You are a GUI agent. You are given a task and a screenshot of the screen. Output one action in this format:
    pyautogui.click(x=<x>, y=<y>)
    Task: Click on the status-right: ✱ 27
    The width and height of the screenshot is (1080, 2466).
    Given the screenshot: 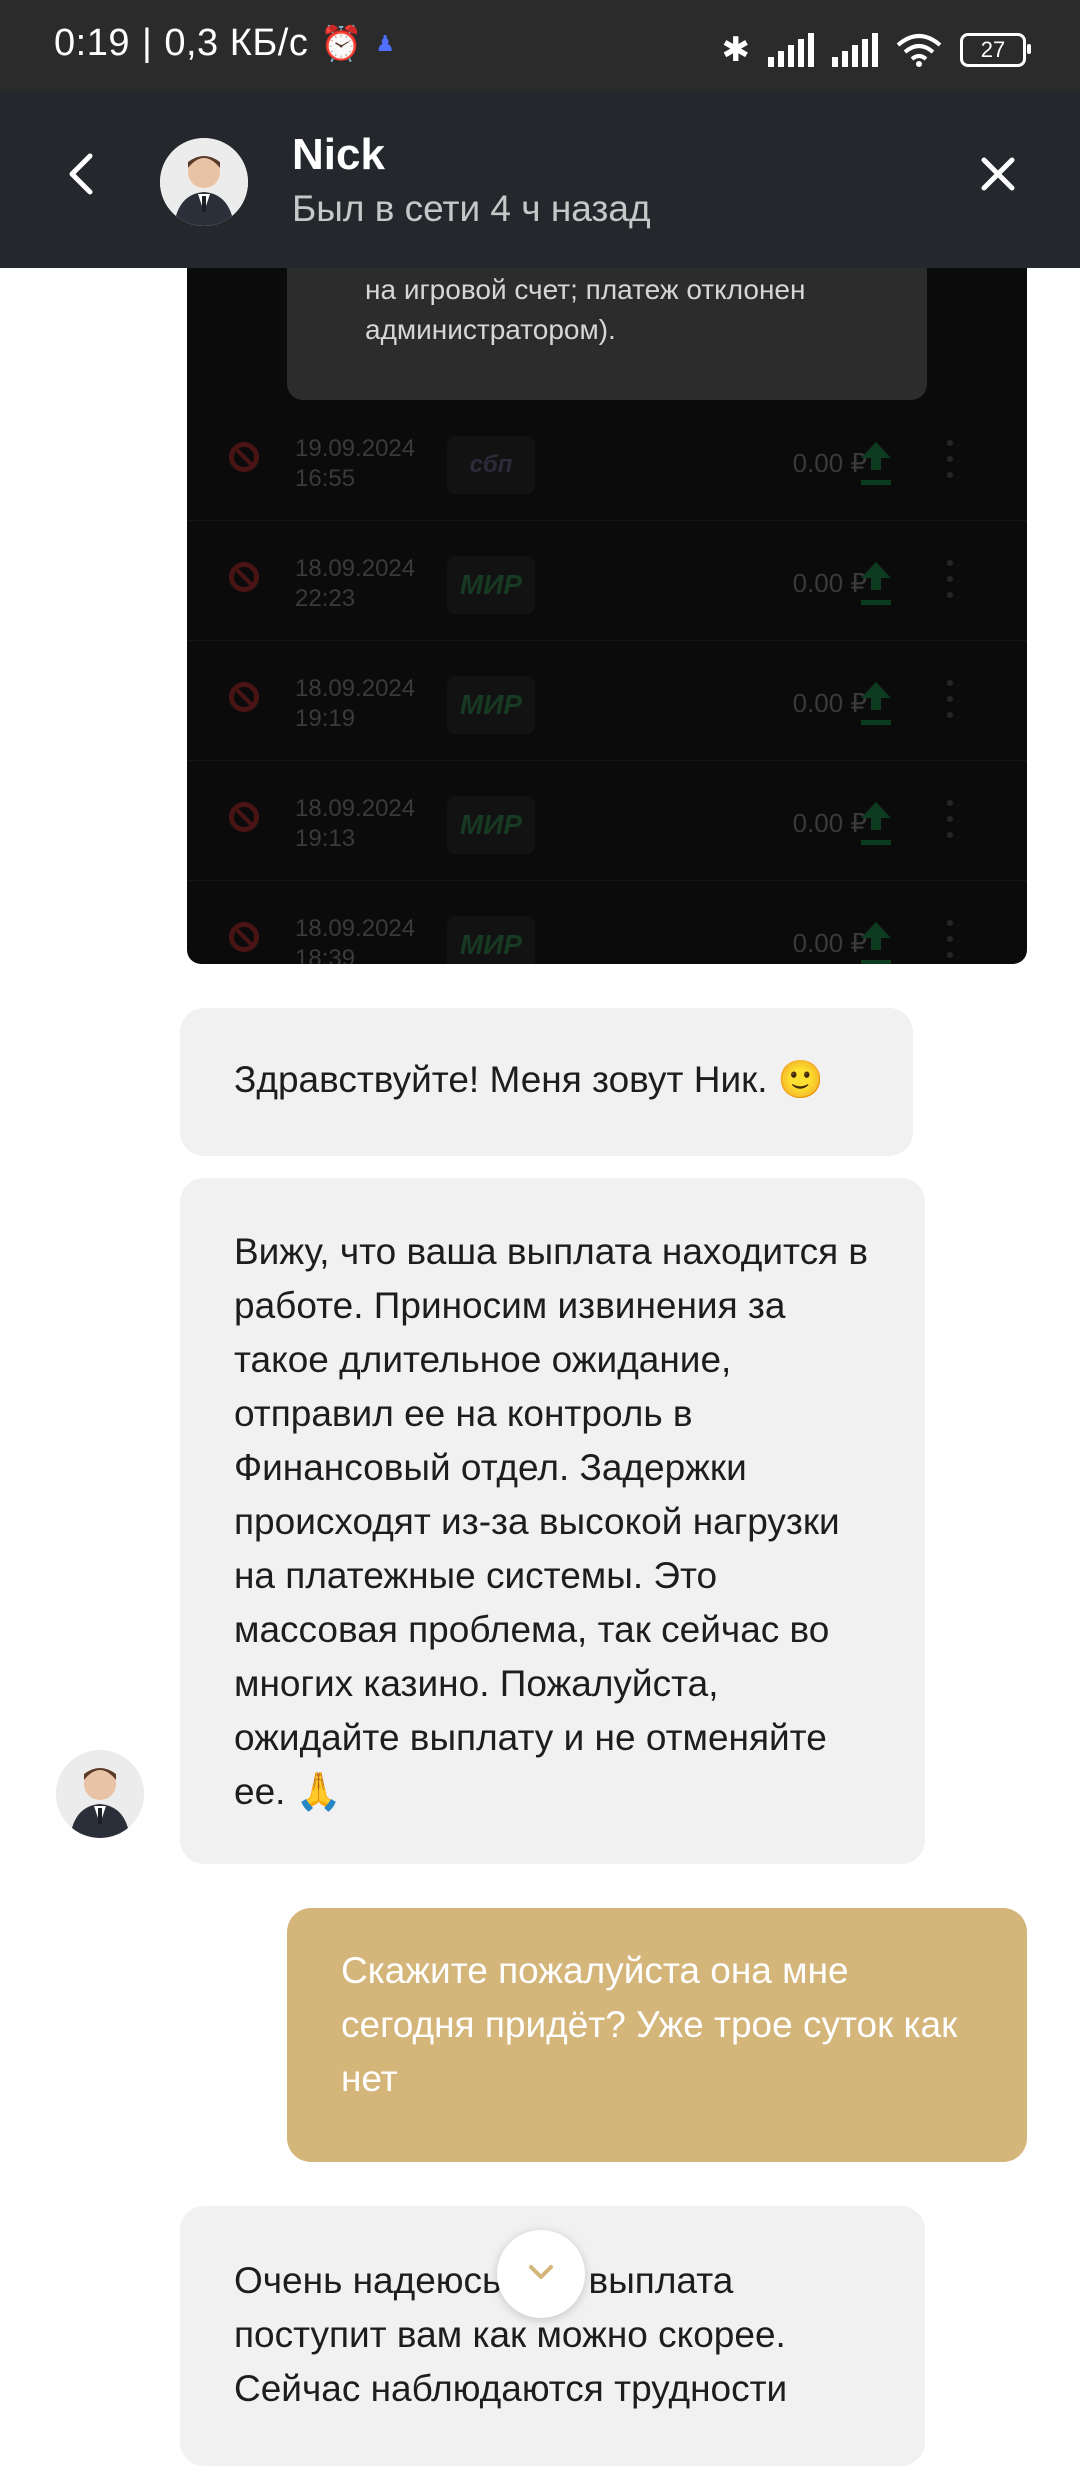 What is the action you would take?
    pyautogui.click(x=876, y=50)
    